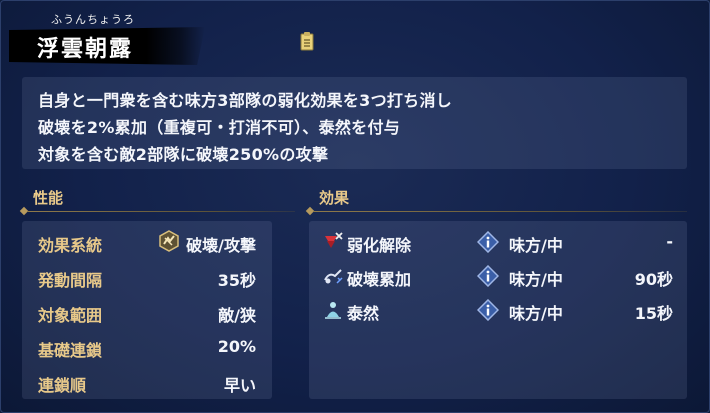  Describe the element at coordinates (237, 315) in the screenshot. I see `stat-value-range: 敵/狭` at that location.